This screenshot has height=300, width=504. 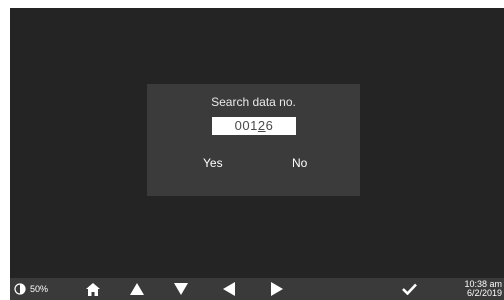 I want to click on battery-icon, so click(x=20, y=289).